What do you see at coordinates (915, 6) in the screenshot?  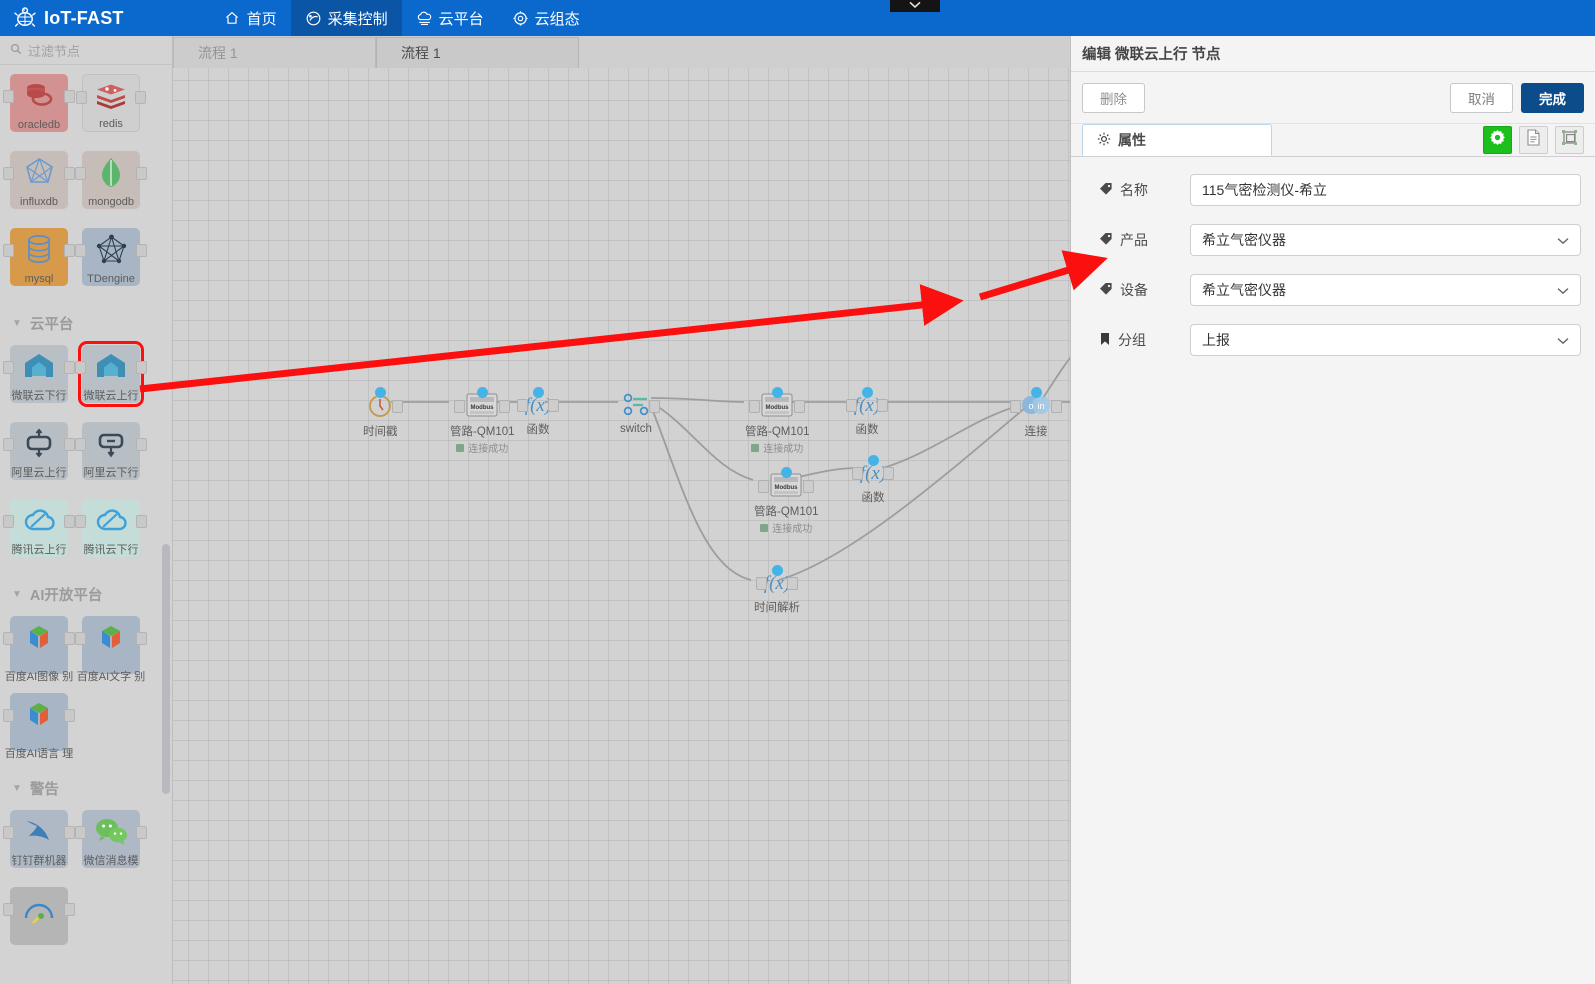 I see `window-notch-chevron` at bounding box center [915, 6].